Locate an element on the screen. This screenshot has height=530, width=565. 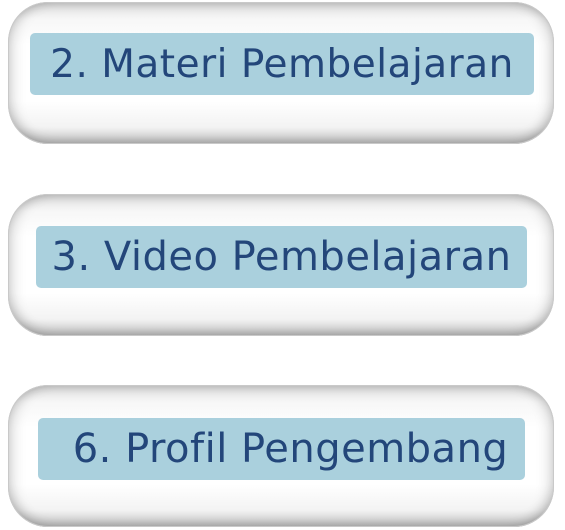
button-label-panel: 3. Video Pembelajaran is located at coordinates (281, 257).